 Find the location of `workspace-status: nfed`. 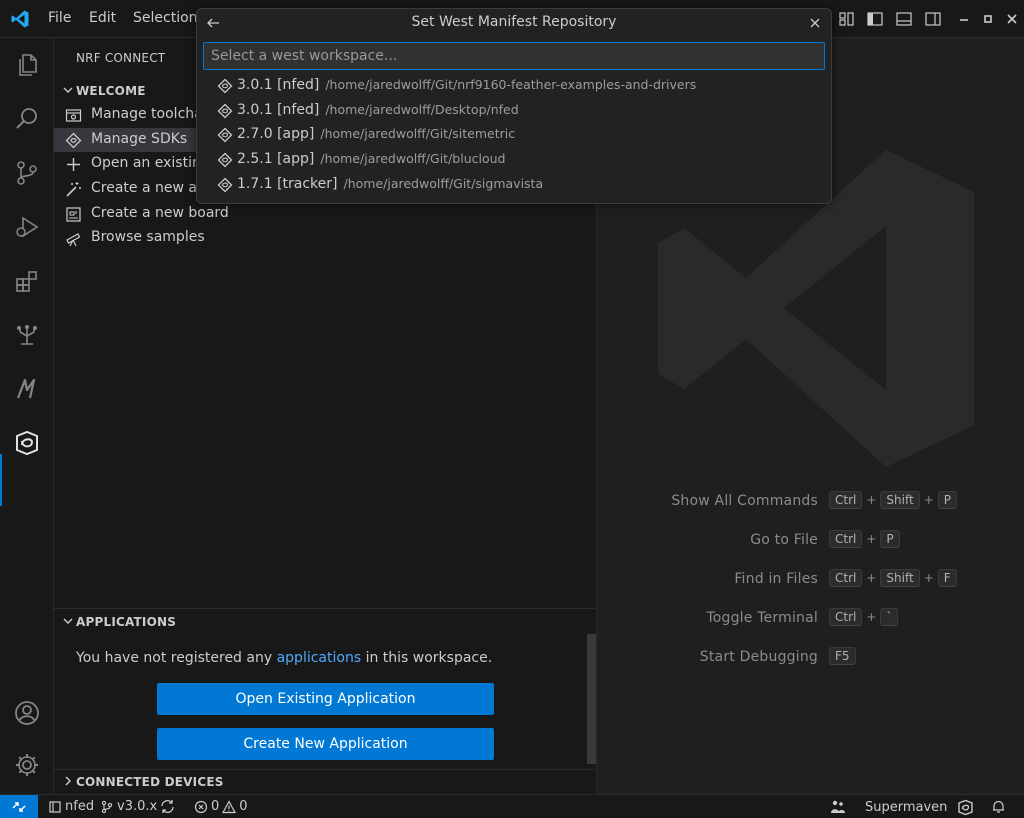

workspace-status: nfed is located at coordinates (71, 806).